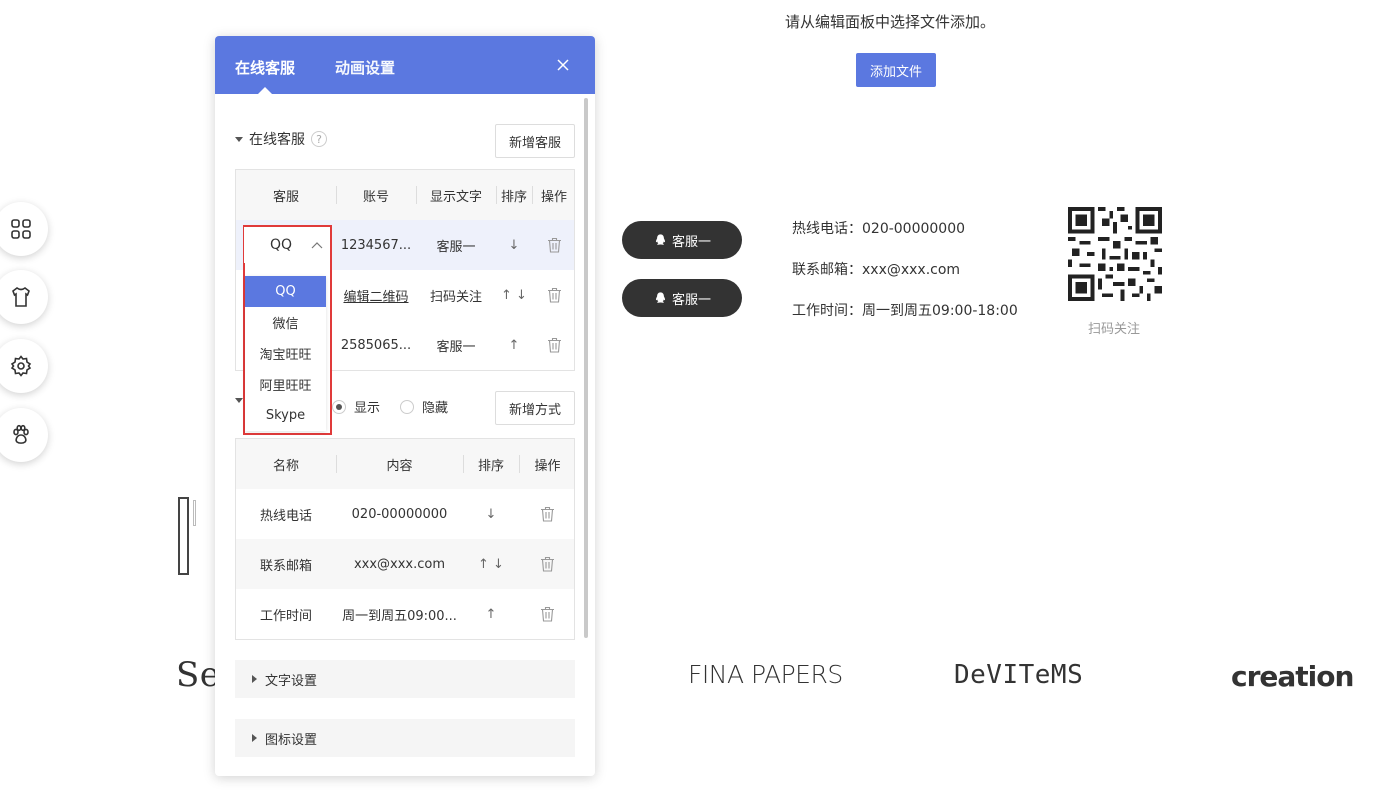 The width and height of the screenshot is (1383, 803). What do you see at coordinates (876, 270) in the screenshot?
I see `preview-email: 联系邮箱：xxx@xxx.com` at bounding box center [876, 270].